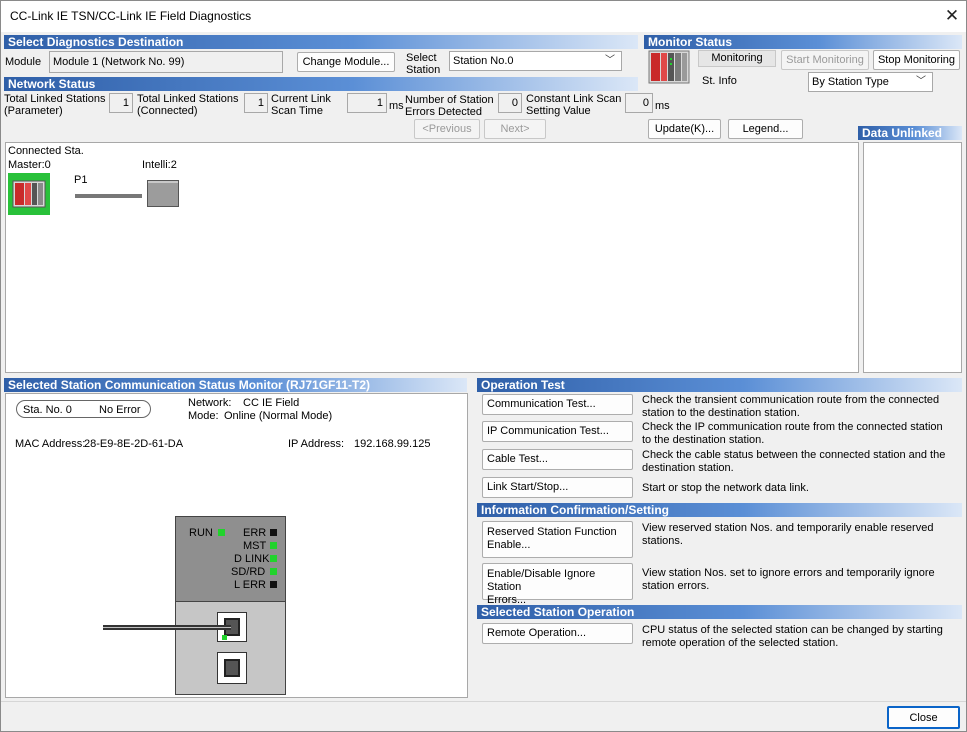 This screenshot has width=967, height=732. I want to click on station-select-value: Station No.0, so click(483, 61).